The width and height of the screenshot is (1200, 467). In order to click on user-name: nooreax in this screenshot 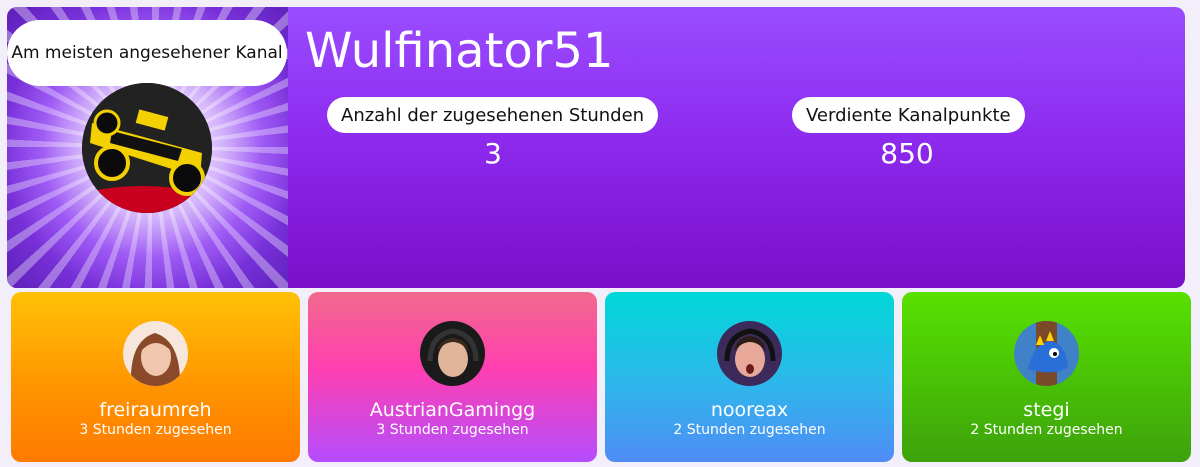, I will do `click(749, 410)`.